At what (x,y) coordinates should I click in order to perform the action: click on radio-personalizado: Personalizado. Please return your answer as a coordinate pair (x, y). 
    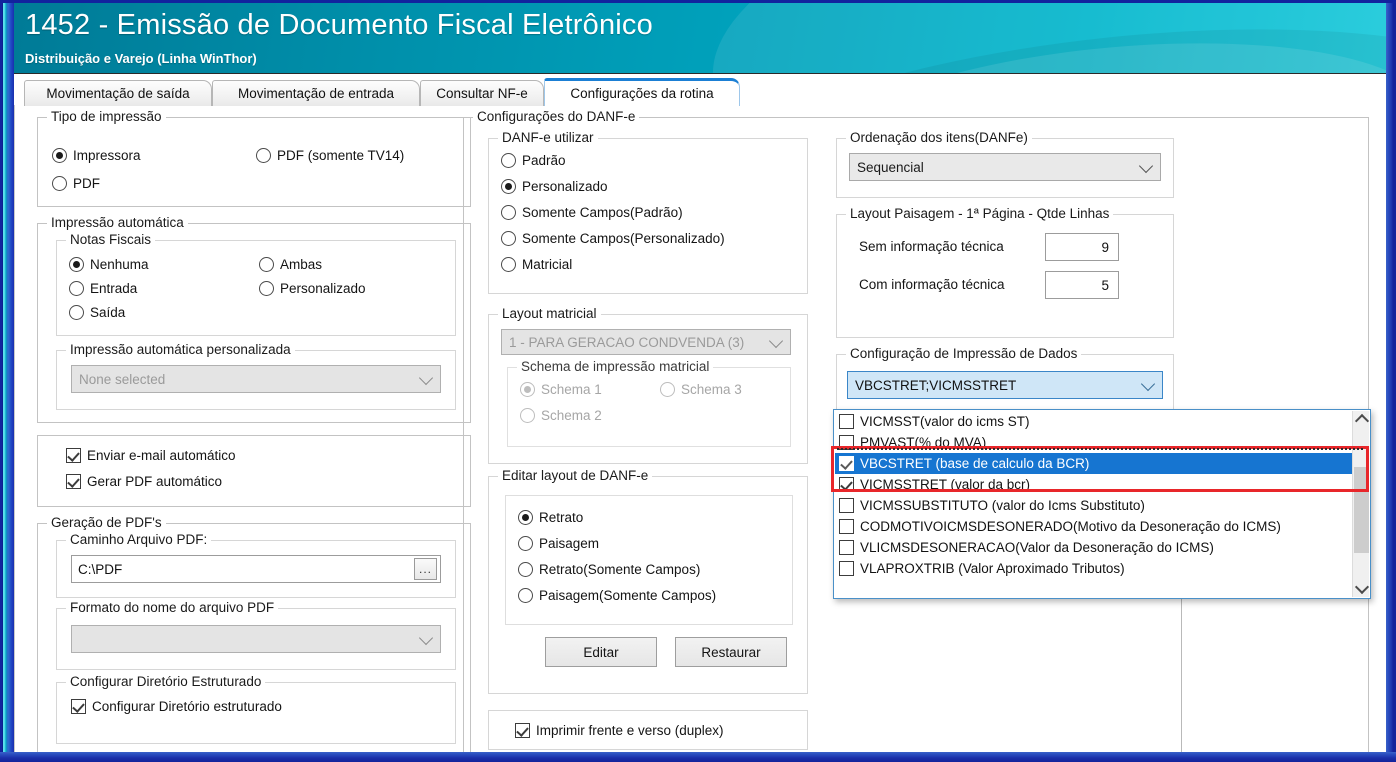
    Looking at the image, I should click on (312, 288).